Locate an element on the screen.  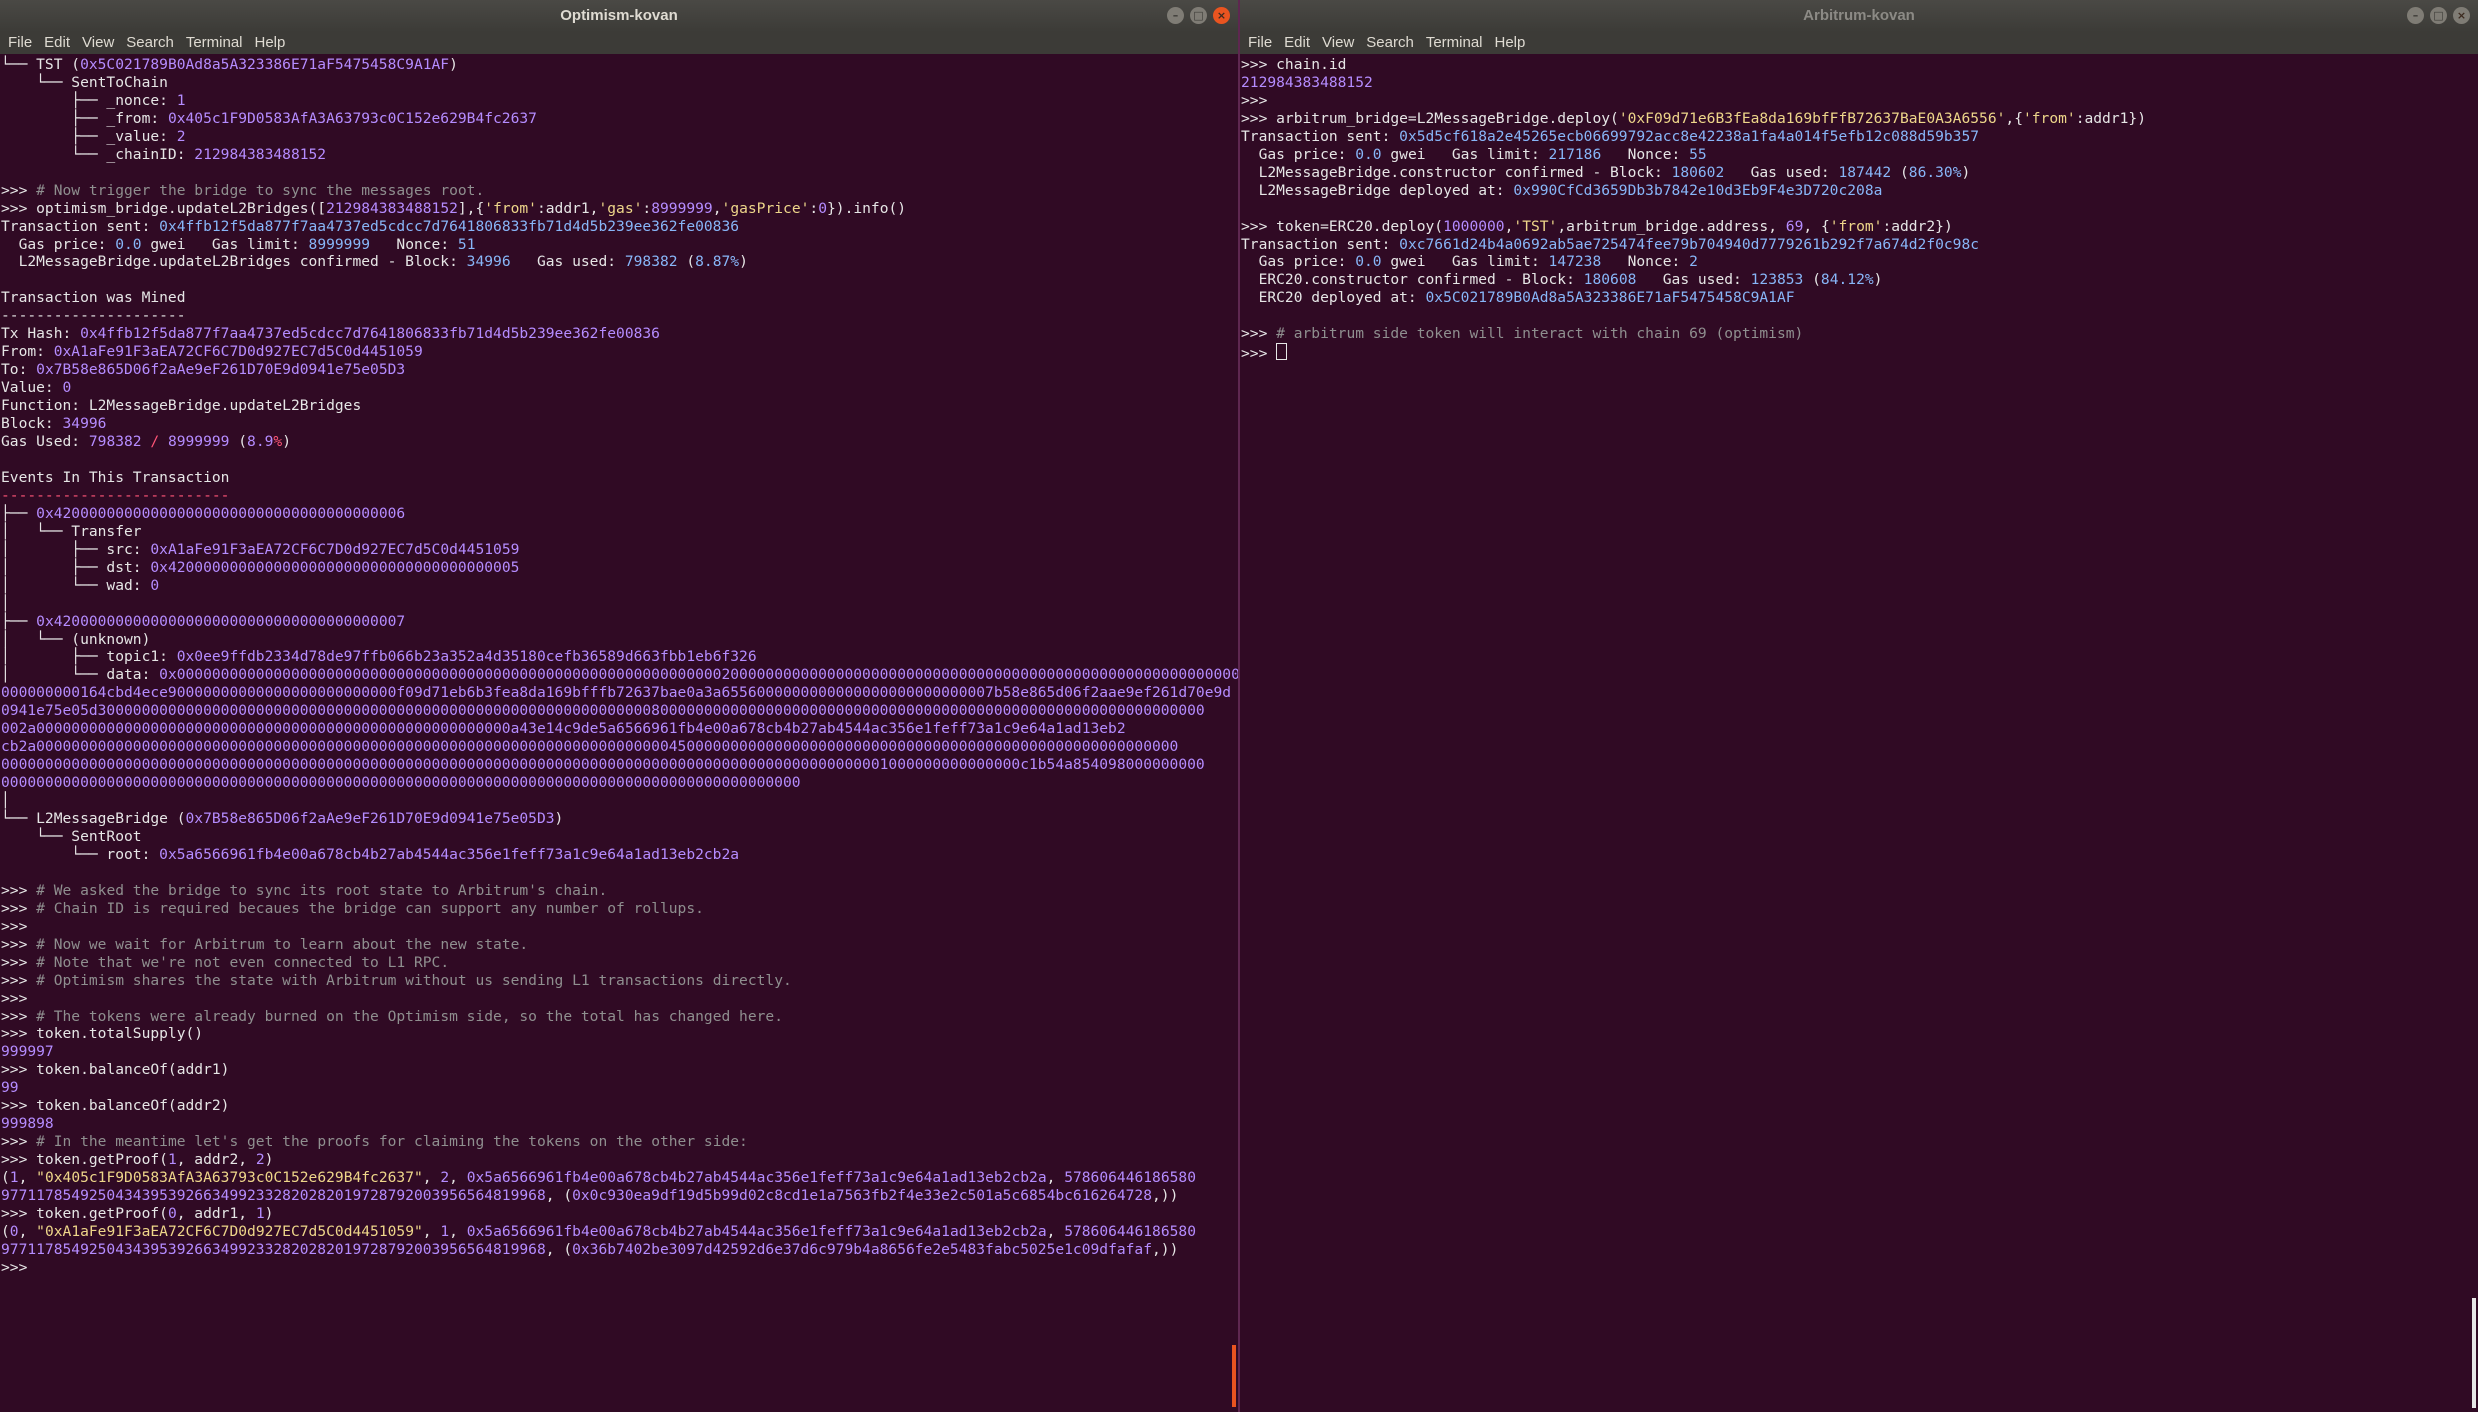
terminal-text: :addr2}) is located at coordinates (1917, 226).